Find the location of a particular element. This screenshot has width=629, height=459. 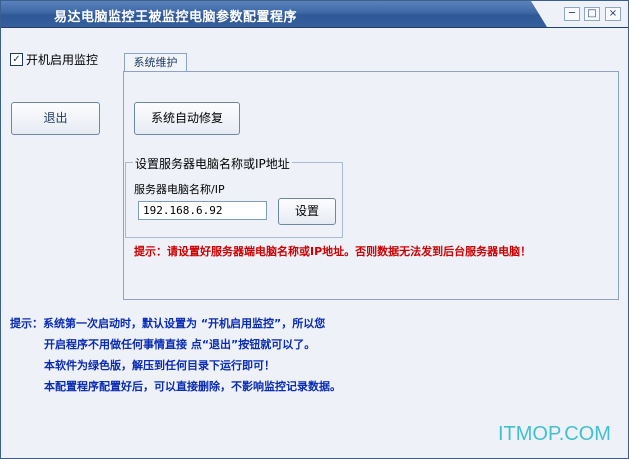

close-button: × is located at coordinates (613, 14).